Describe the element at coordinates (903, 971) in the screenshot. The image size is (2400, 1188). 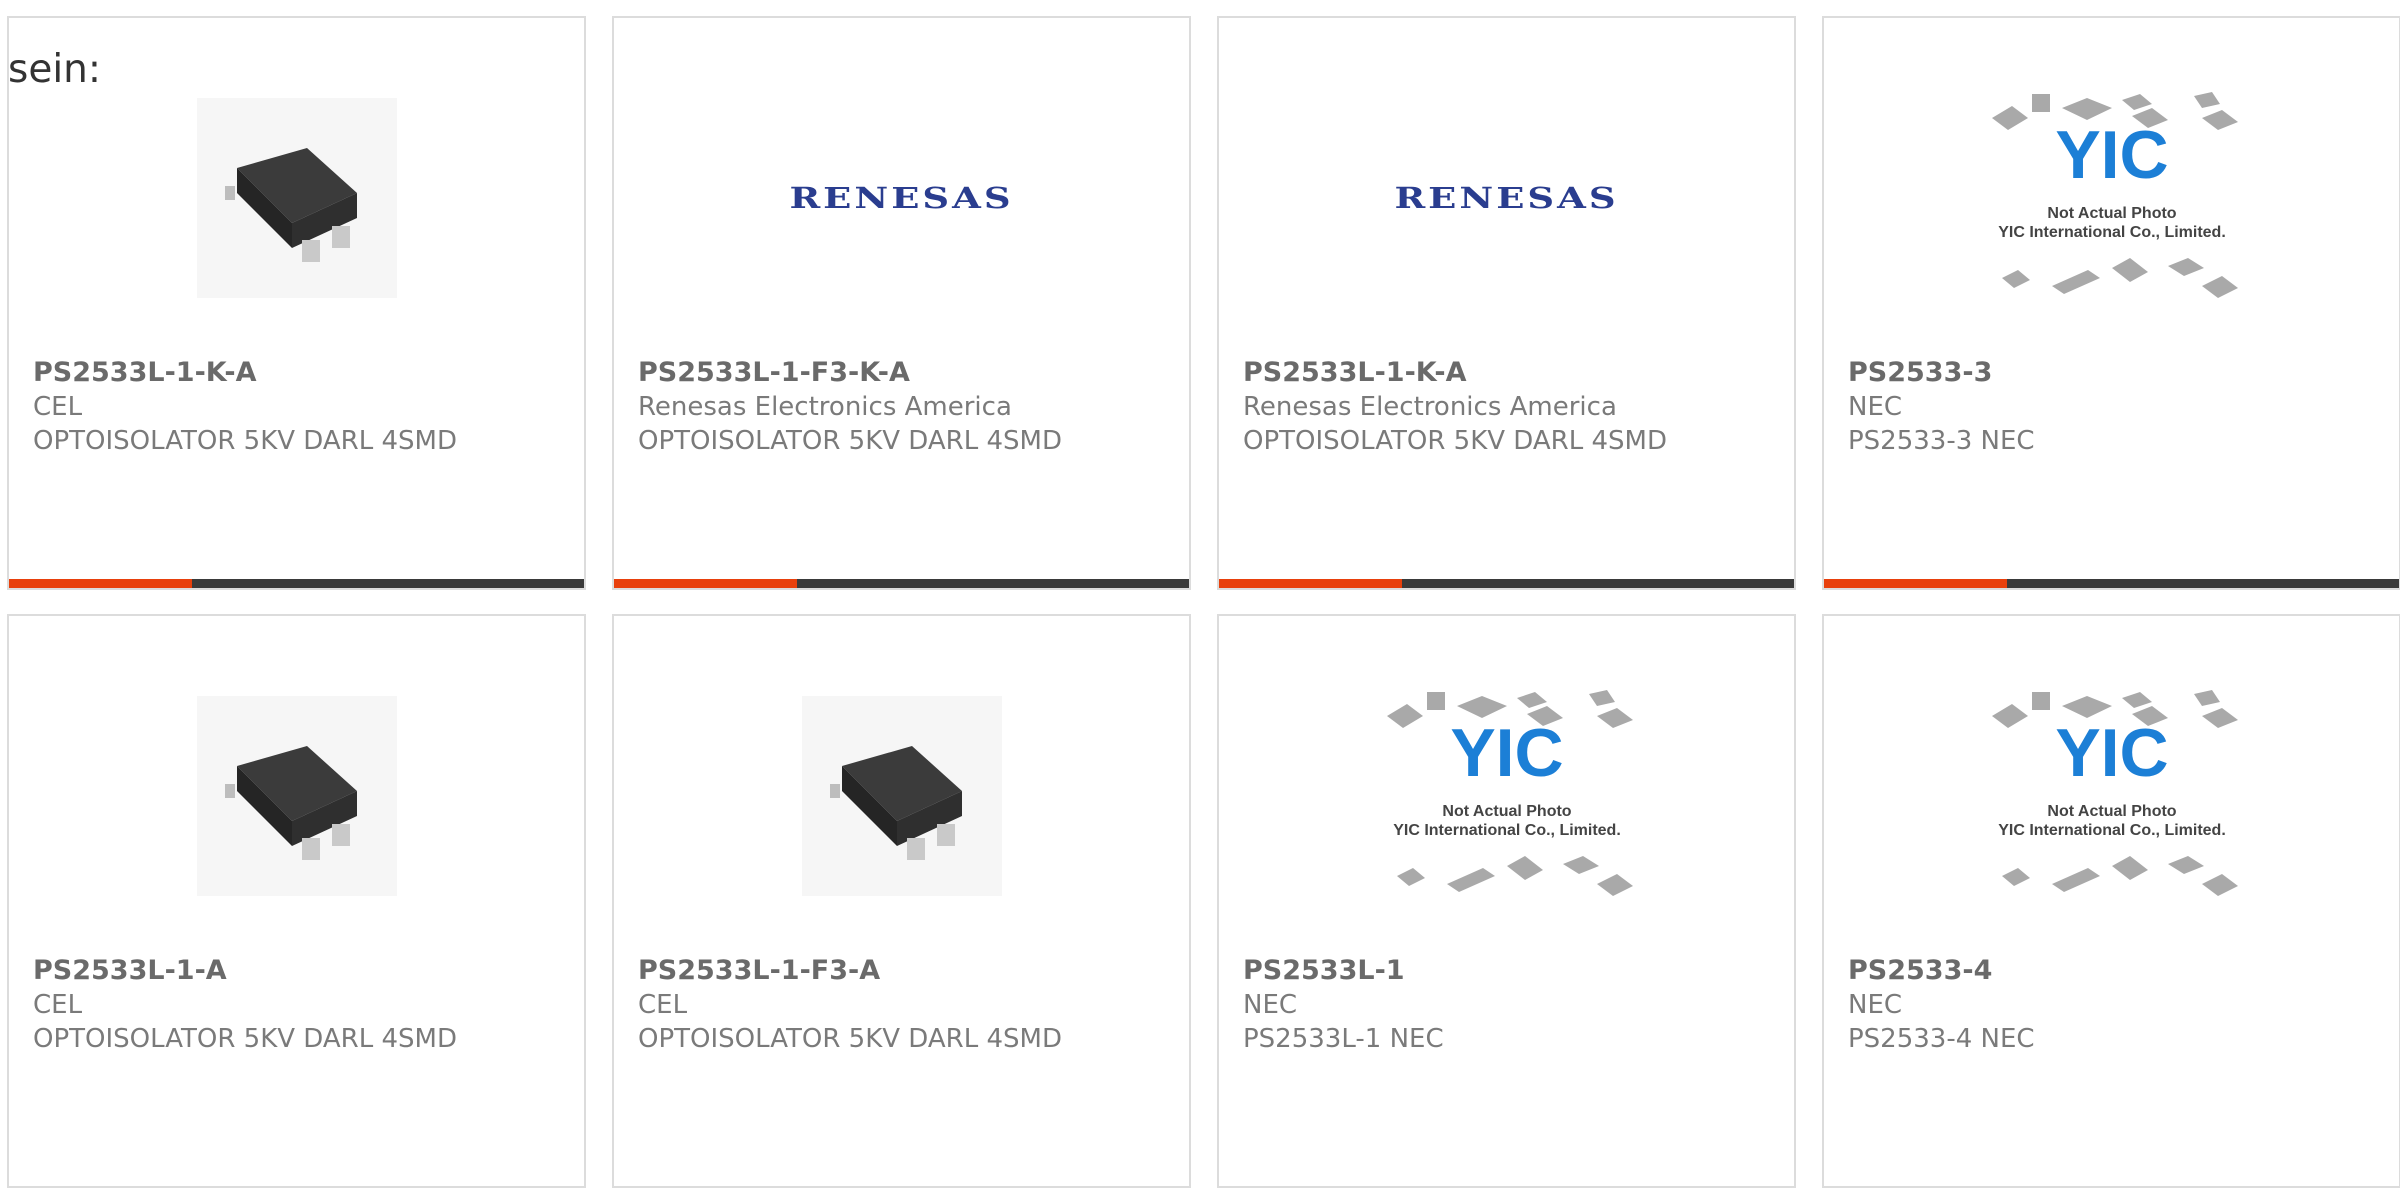
I see `part-number: PS2533L-1-F3-A` at that location.